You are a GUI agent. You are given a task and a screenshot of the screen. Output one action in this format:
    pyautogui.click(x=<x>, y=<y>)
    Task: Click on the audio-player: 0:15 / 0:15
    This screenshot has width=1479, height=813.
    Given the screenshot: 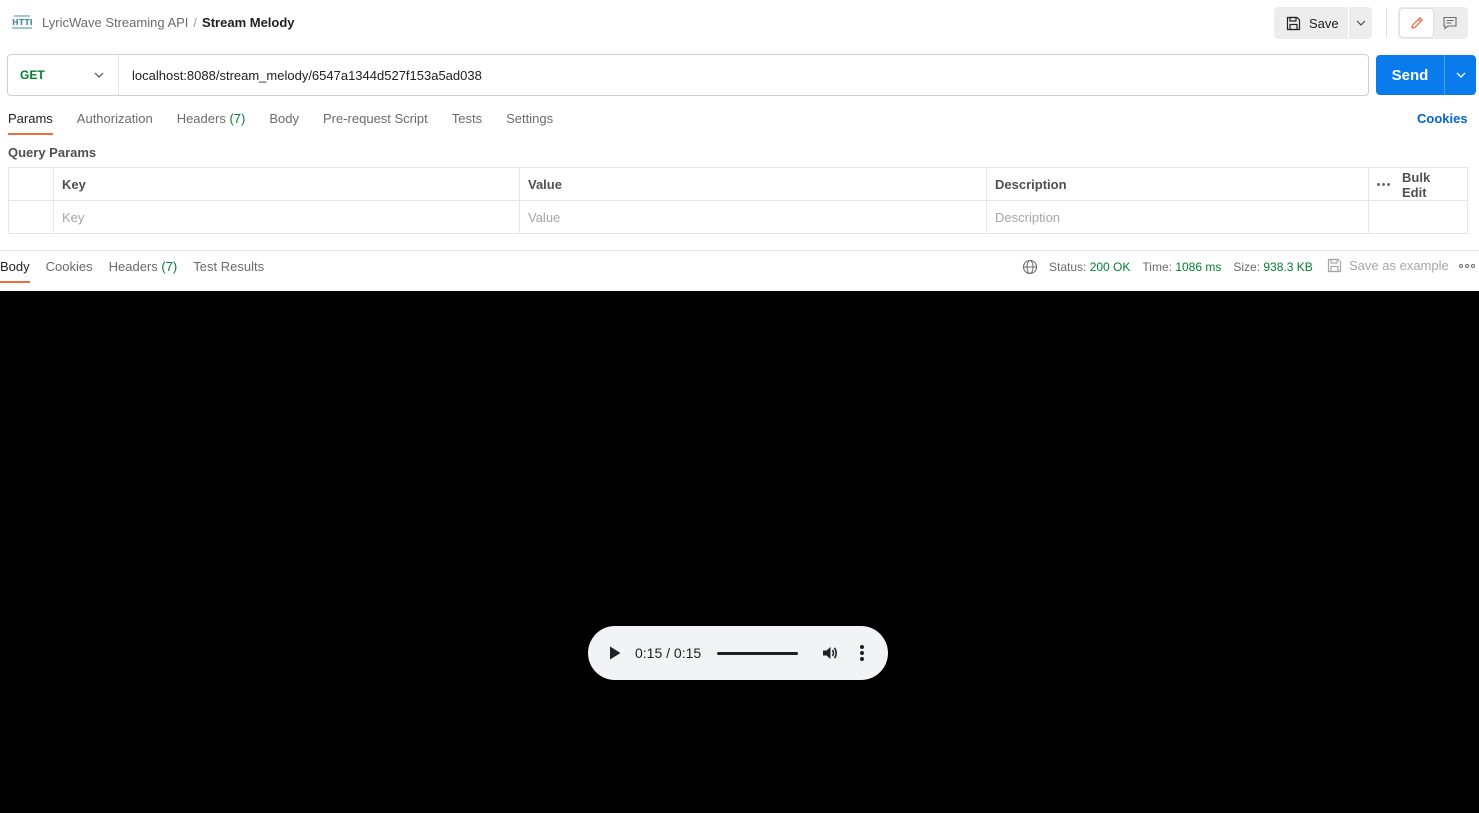 What is the action you would take?
    pyautogui.click(x=738, y=653)
    